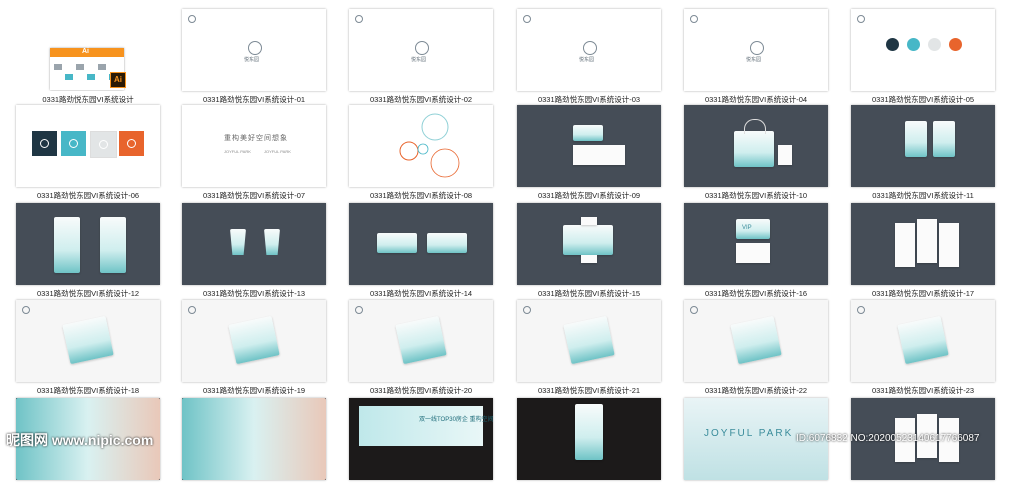 Image resolution: width=1024 pixels, height=493 pixels. I want to click on circle-pattern, so click(429, 145).